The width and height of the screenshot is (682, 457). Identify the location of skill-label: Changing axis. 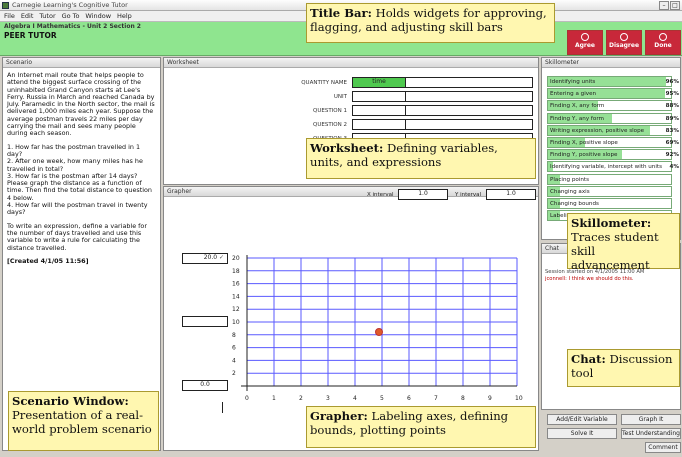
(570, 191).